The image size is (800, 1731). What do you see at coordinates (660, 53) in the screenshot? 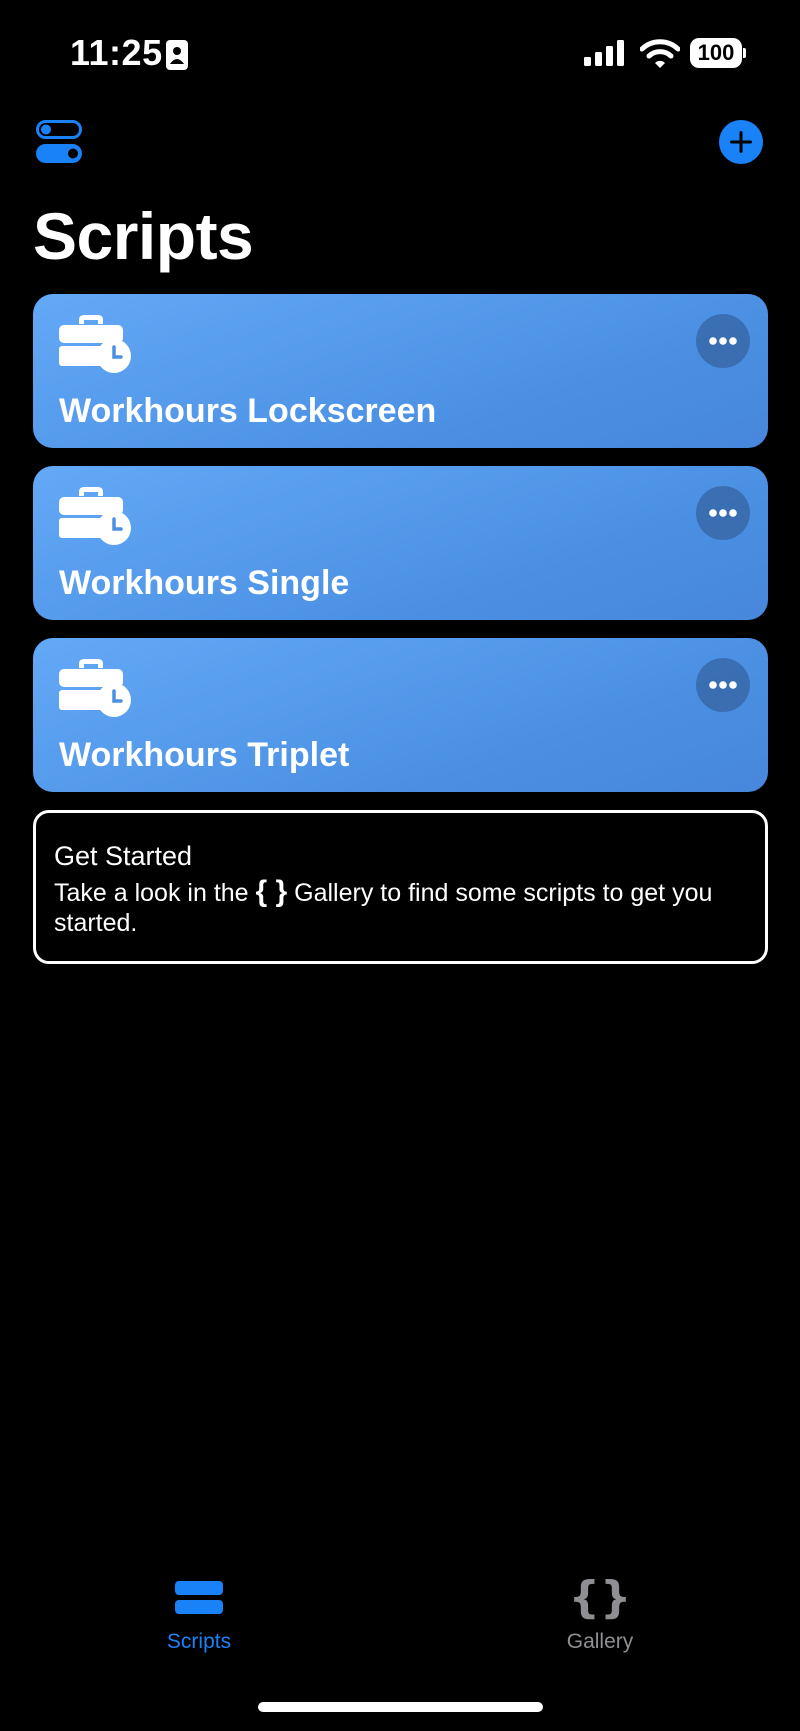
I see `wifi-icon` at bounding box center [660, 53].